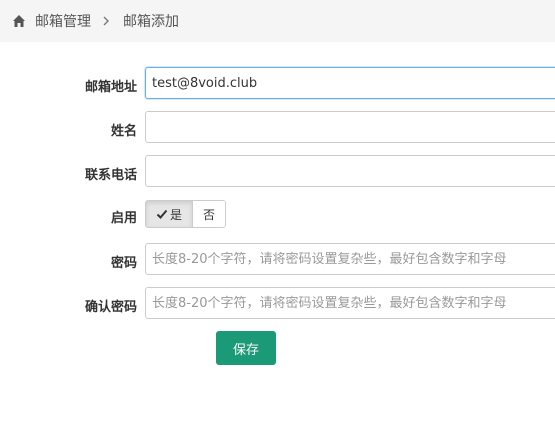  What do you see at coordinates (350, 259) in the screenshot?
I see `password-field` at bounding box center [350, 259].